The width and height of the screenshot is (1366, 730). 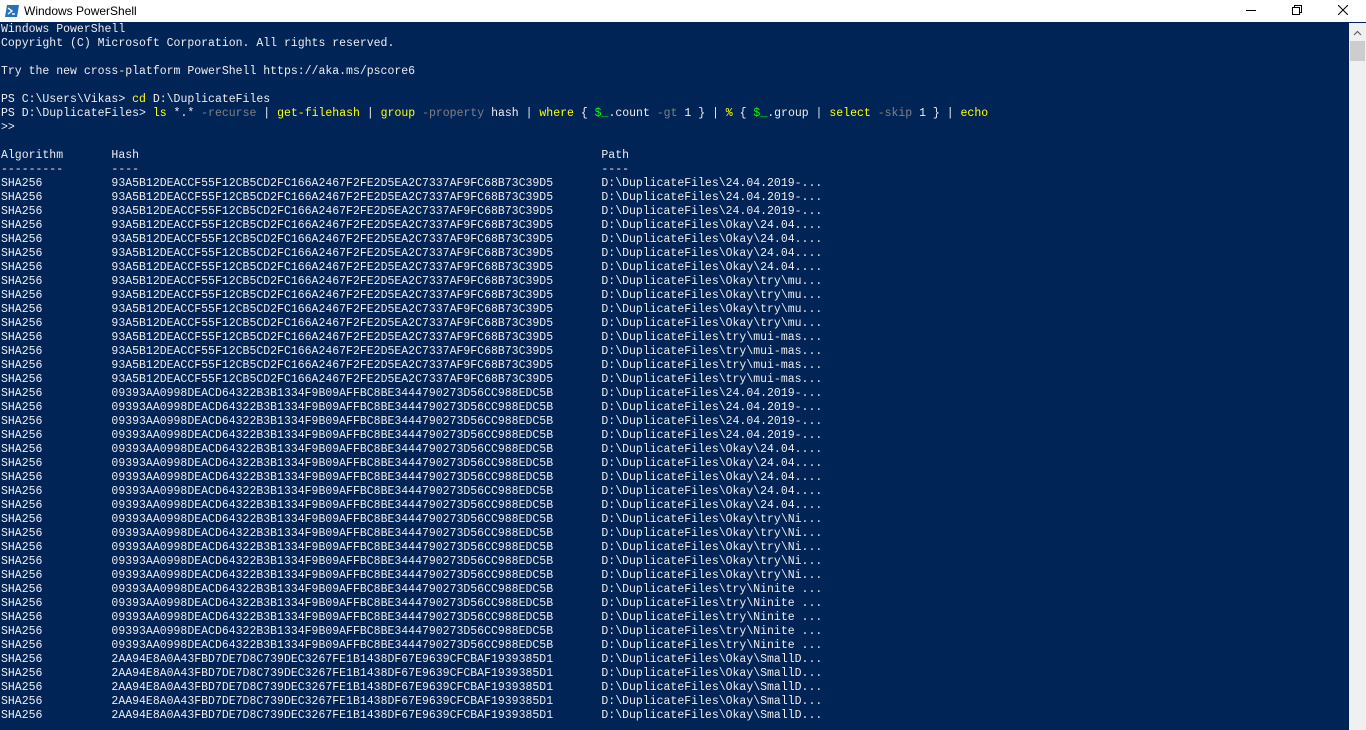 What do you see at coordinates (80, 11) in the screenshot?
I see `window-title: Windows PowerShell` at bounding box center [80, 11].